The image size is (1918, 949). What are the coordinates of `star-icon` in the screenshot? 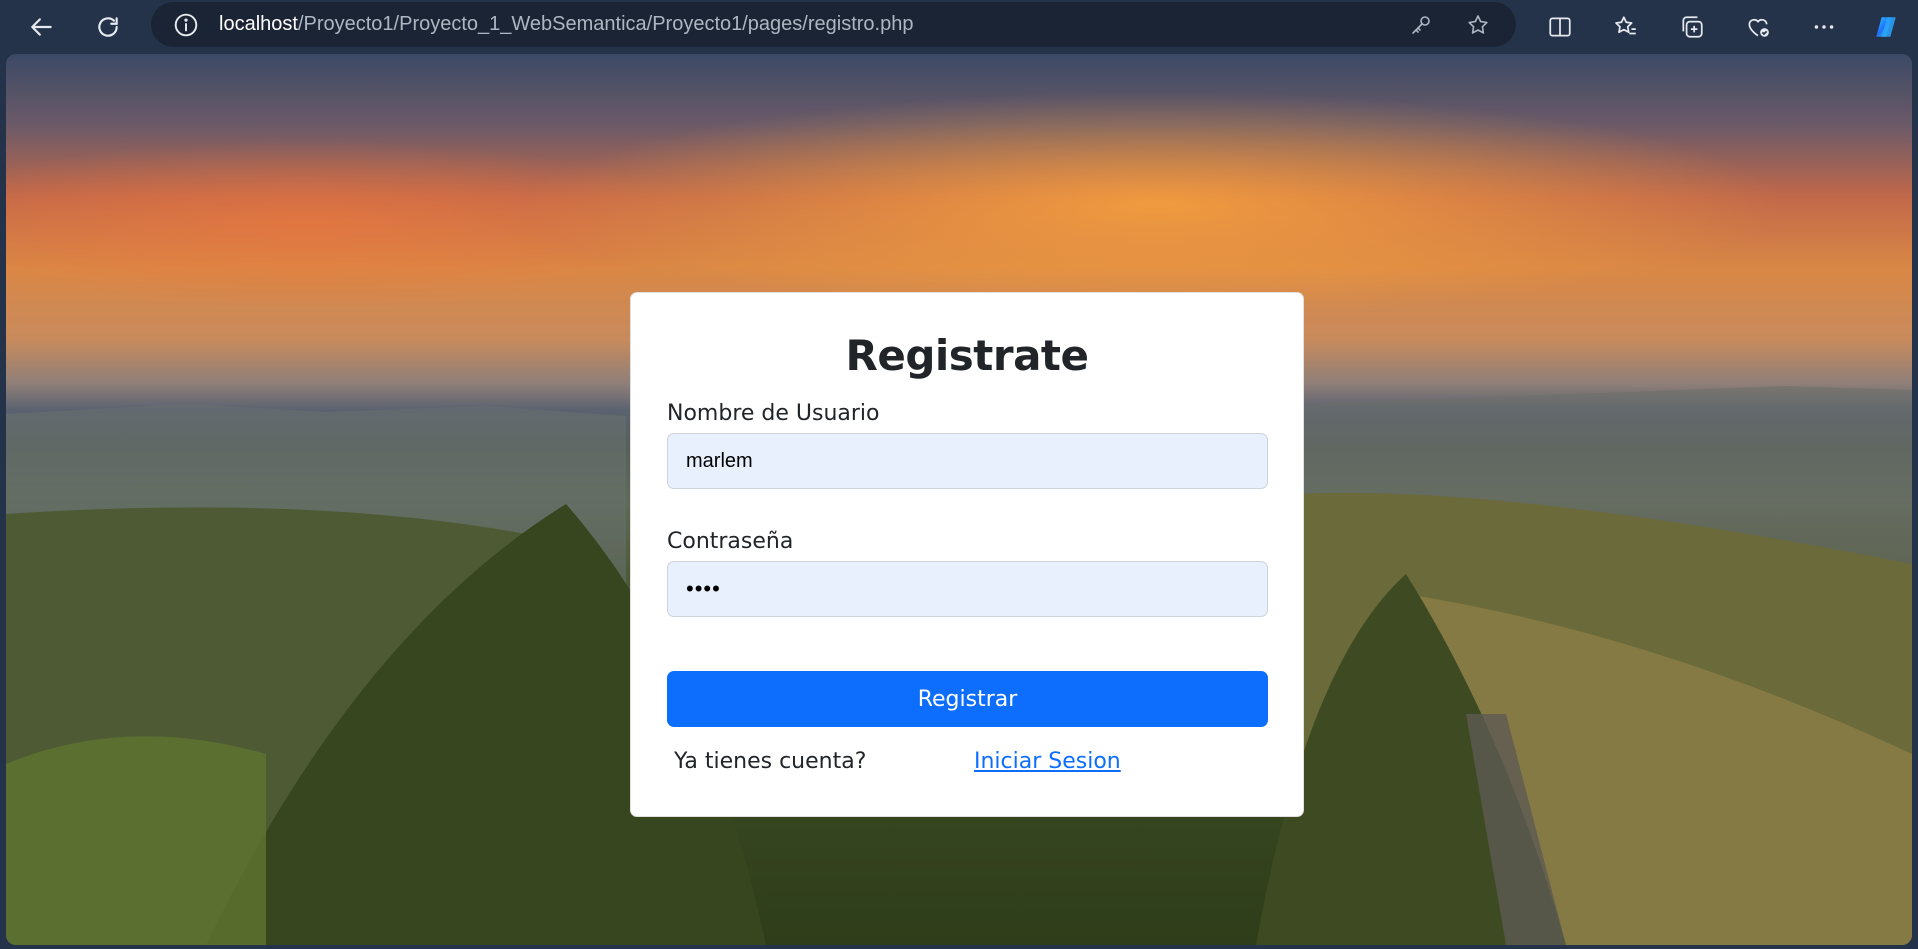 It's located at (1478, 25).